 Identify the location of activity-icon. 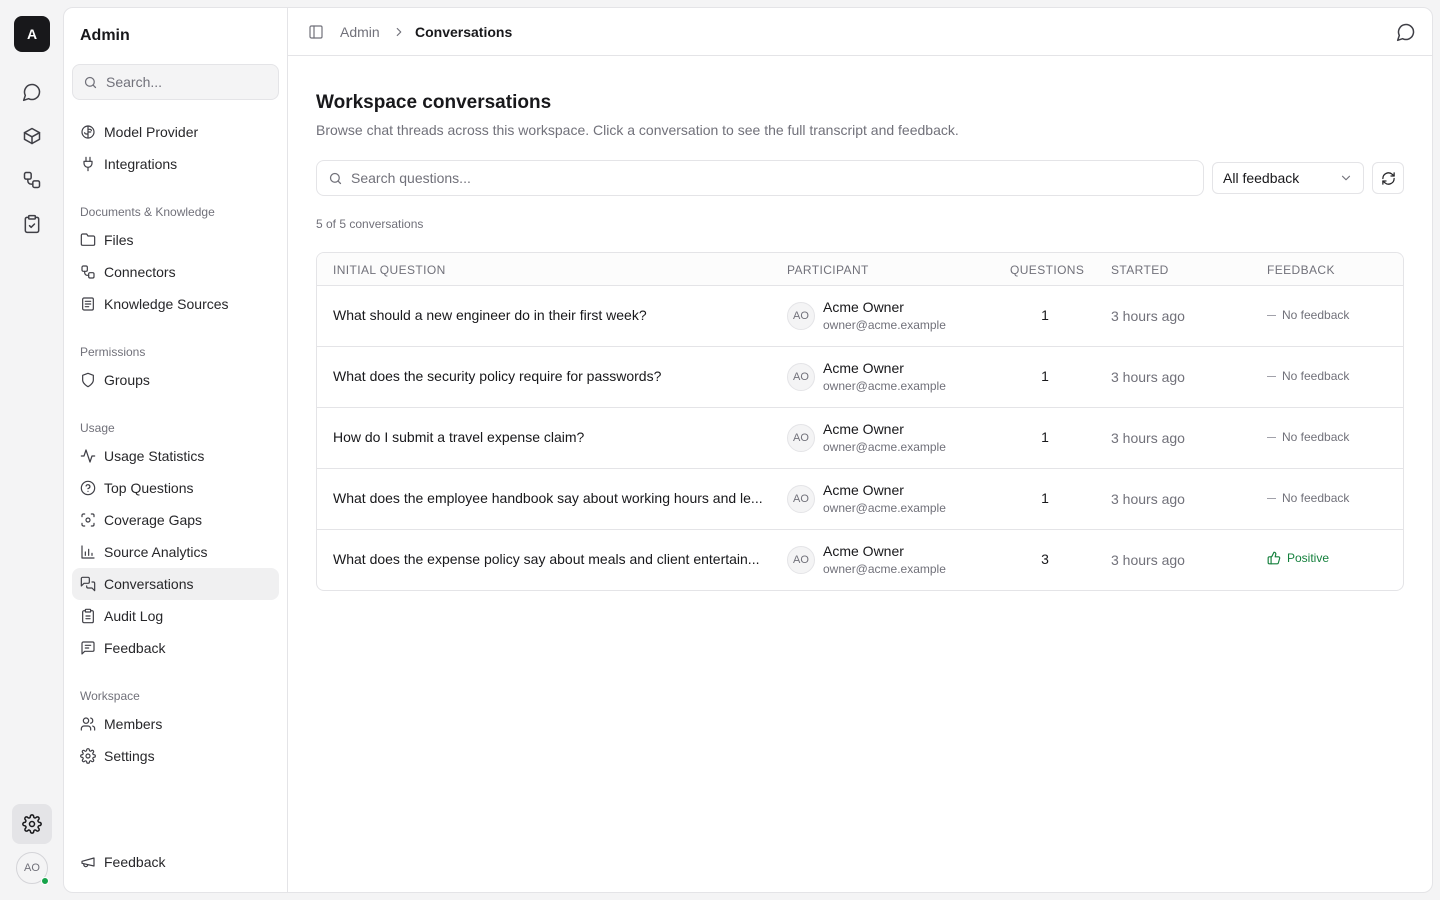
(88, 456).